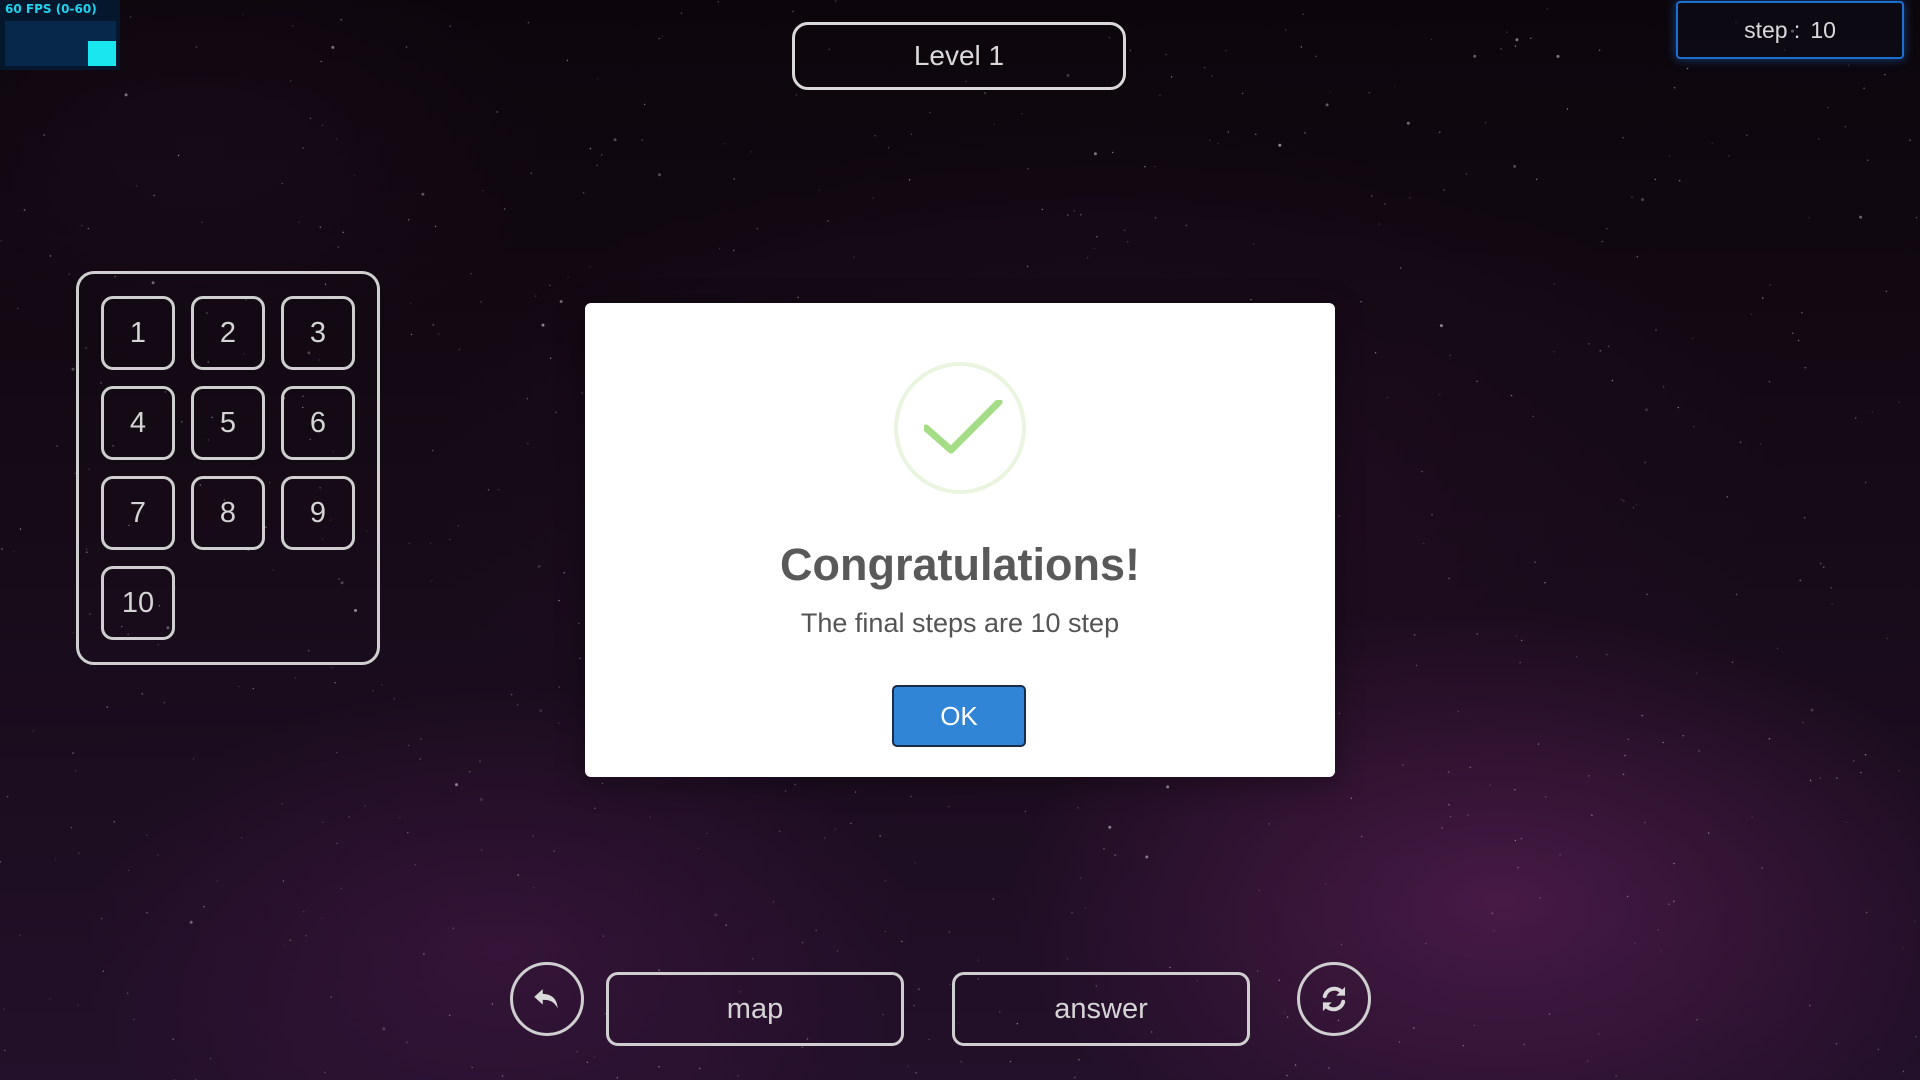 The height and width of the screenshot is (1080, 1920). I want to click on step-label: step :, so click(1772, 29).